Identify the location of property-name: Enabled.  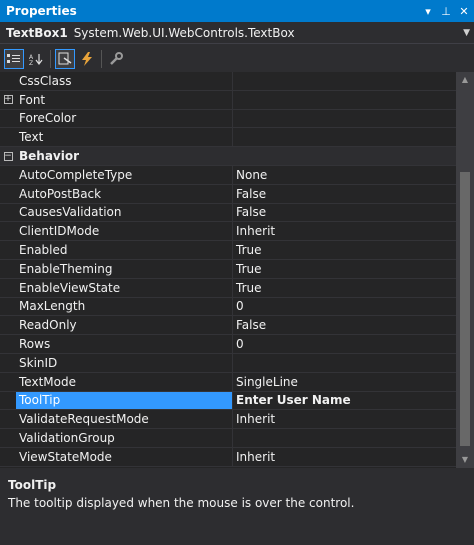
(124, 250).